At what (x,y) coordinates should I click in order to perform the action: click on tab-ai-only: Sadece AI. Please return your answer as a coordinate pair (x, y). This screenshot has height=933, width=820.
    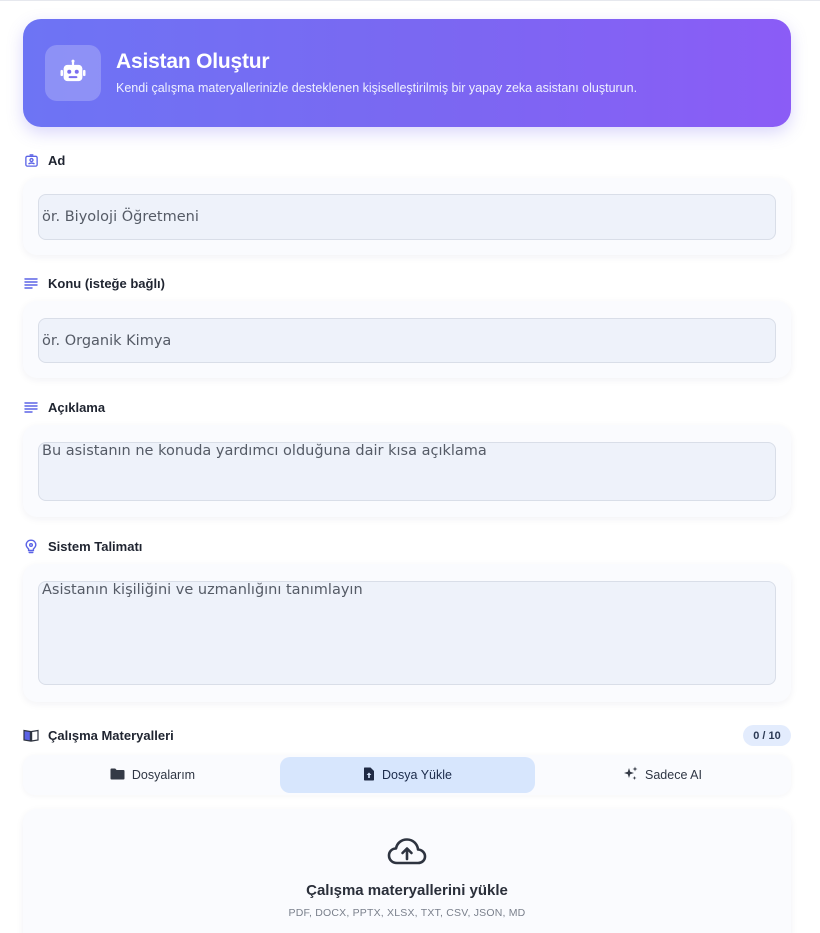
    Looking at the image, I should click on (662, 775).